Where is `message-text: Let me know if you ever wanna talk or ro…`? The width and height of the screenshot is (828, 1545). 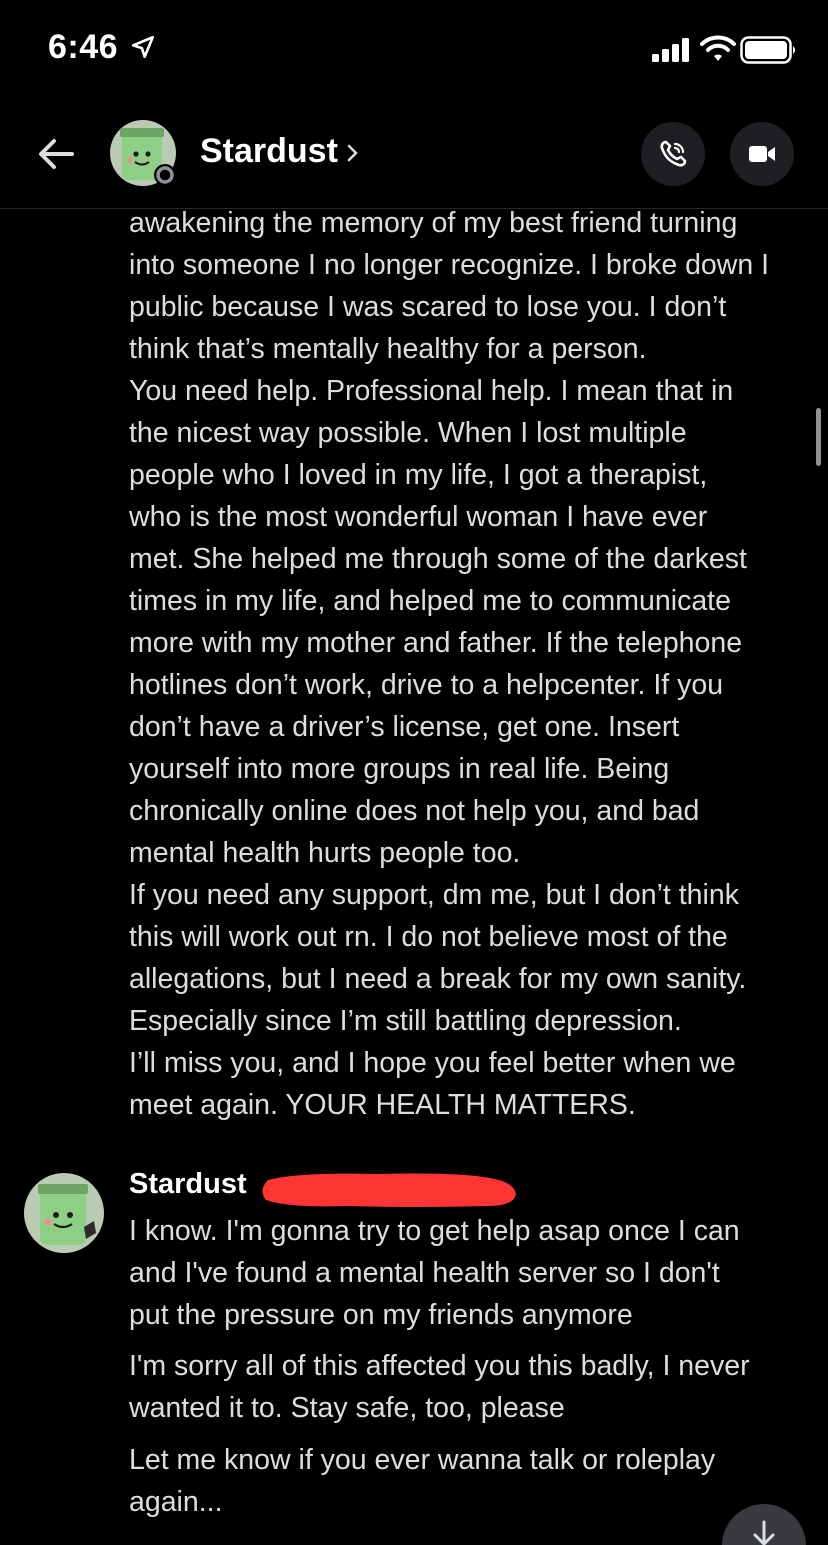
message-text: Let me know if you ever wanna talk or ro… is located at coordinates (422, 1481).